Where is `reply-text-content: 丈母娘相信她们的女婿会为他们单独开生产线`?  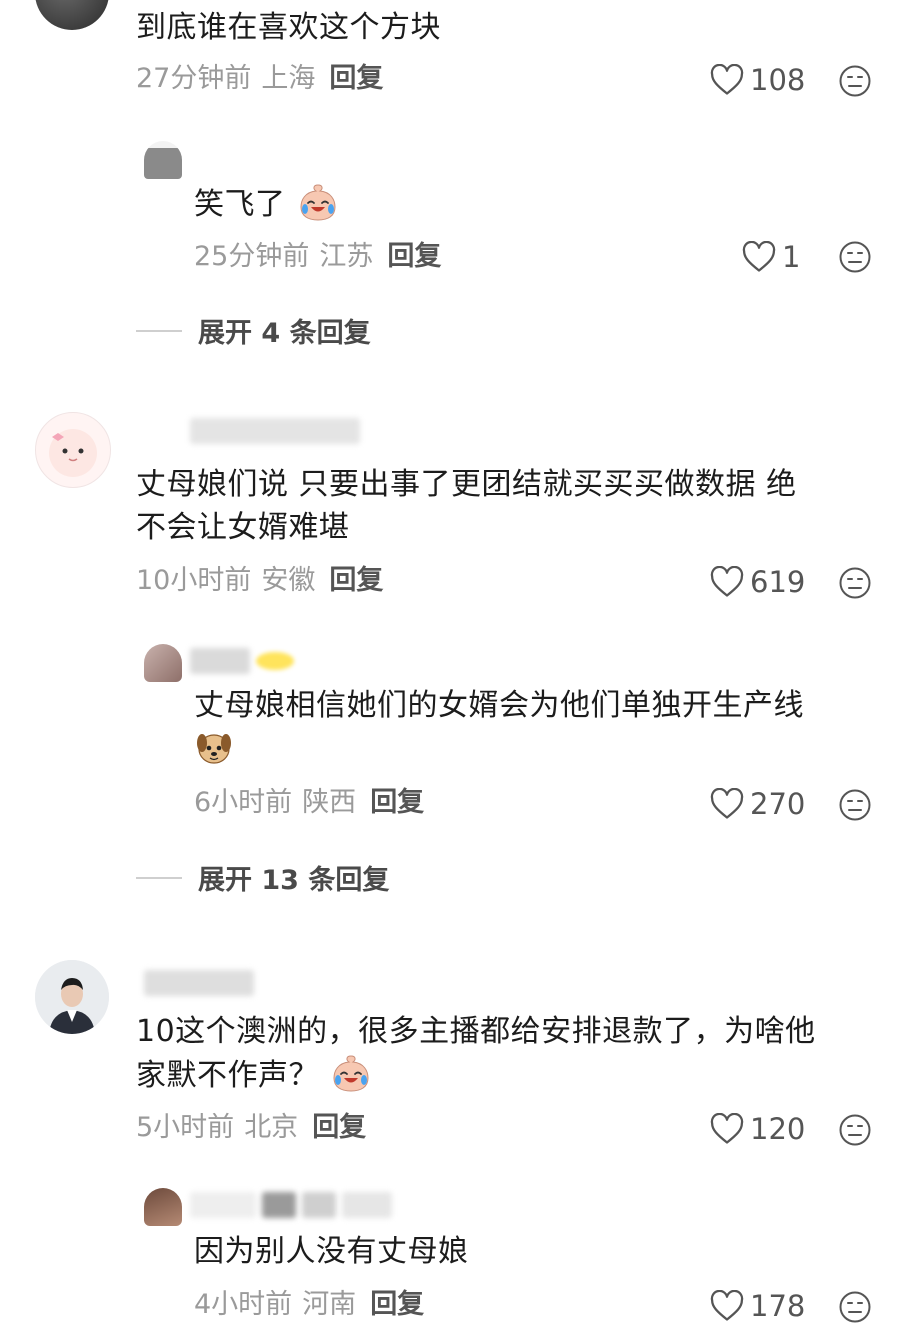
reply-text-content: 丈母娘相信她们的女婿会为他们单独开生产线 is located at coordinates (499, 705).